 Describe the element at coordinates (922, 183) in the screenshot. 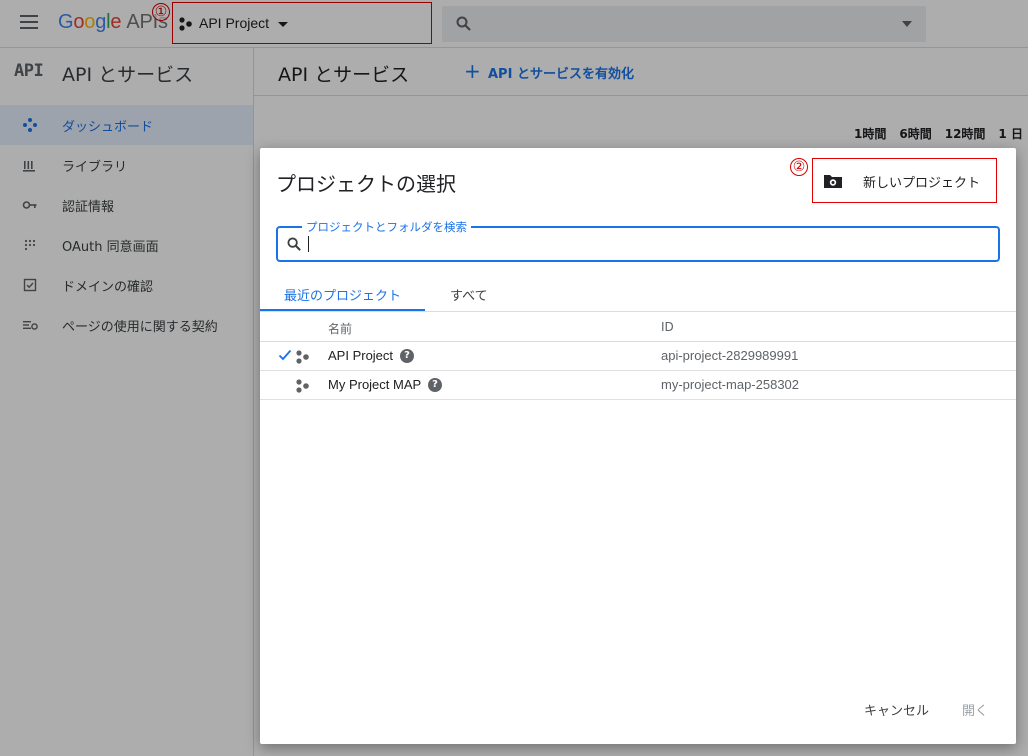

I see `new-project-label: 新しいプロジェクト` at that location.